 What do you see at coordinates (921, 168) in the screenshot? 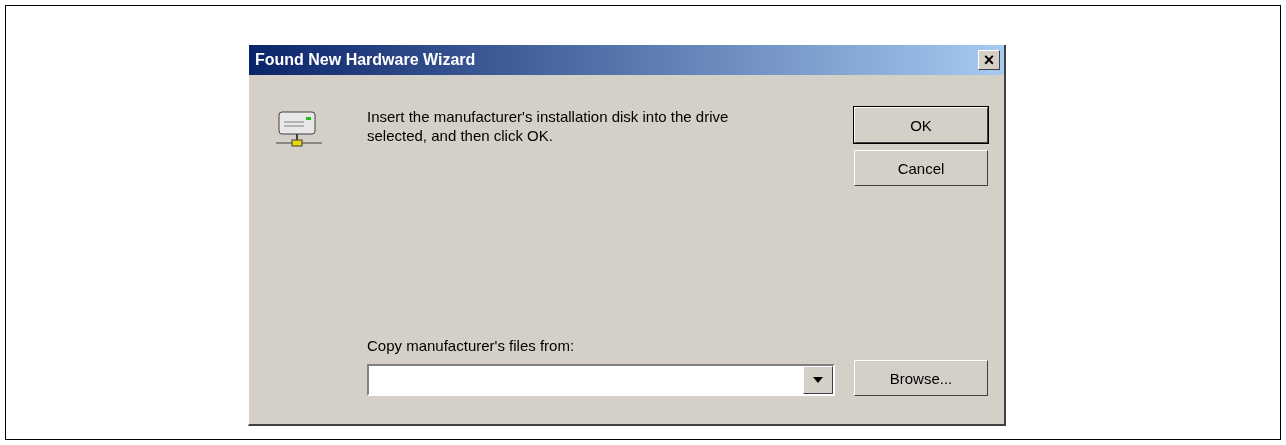
I see `cancel-button: Cancel` at bounding box center [921, 168].